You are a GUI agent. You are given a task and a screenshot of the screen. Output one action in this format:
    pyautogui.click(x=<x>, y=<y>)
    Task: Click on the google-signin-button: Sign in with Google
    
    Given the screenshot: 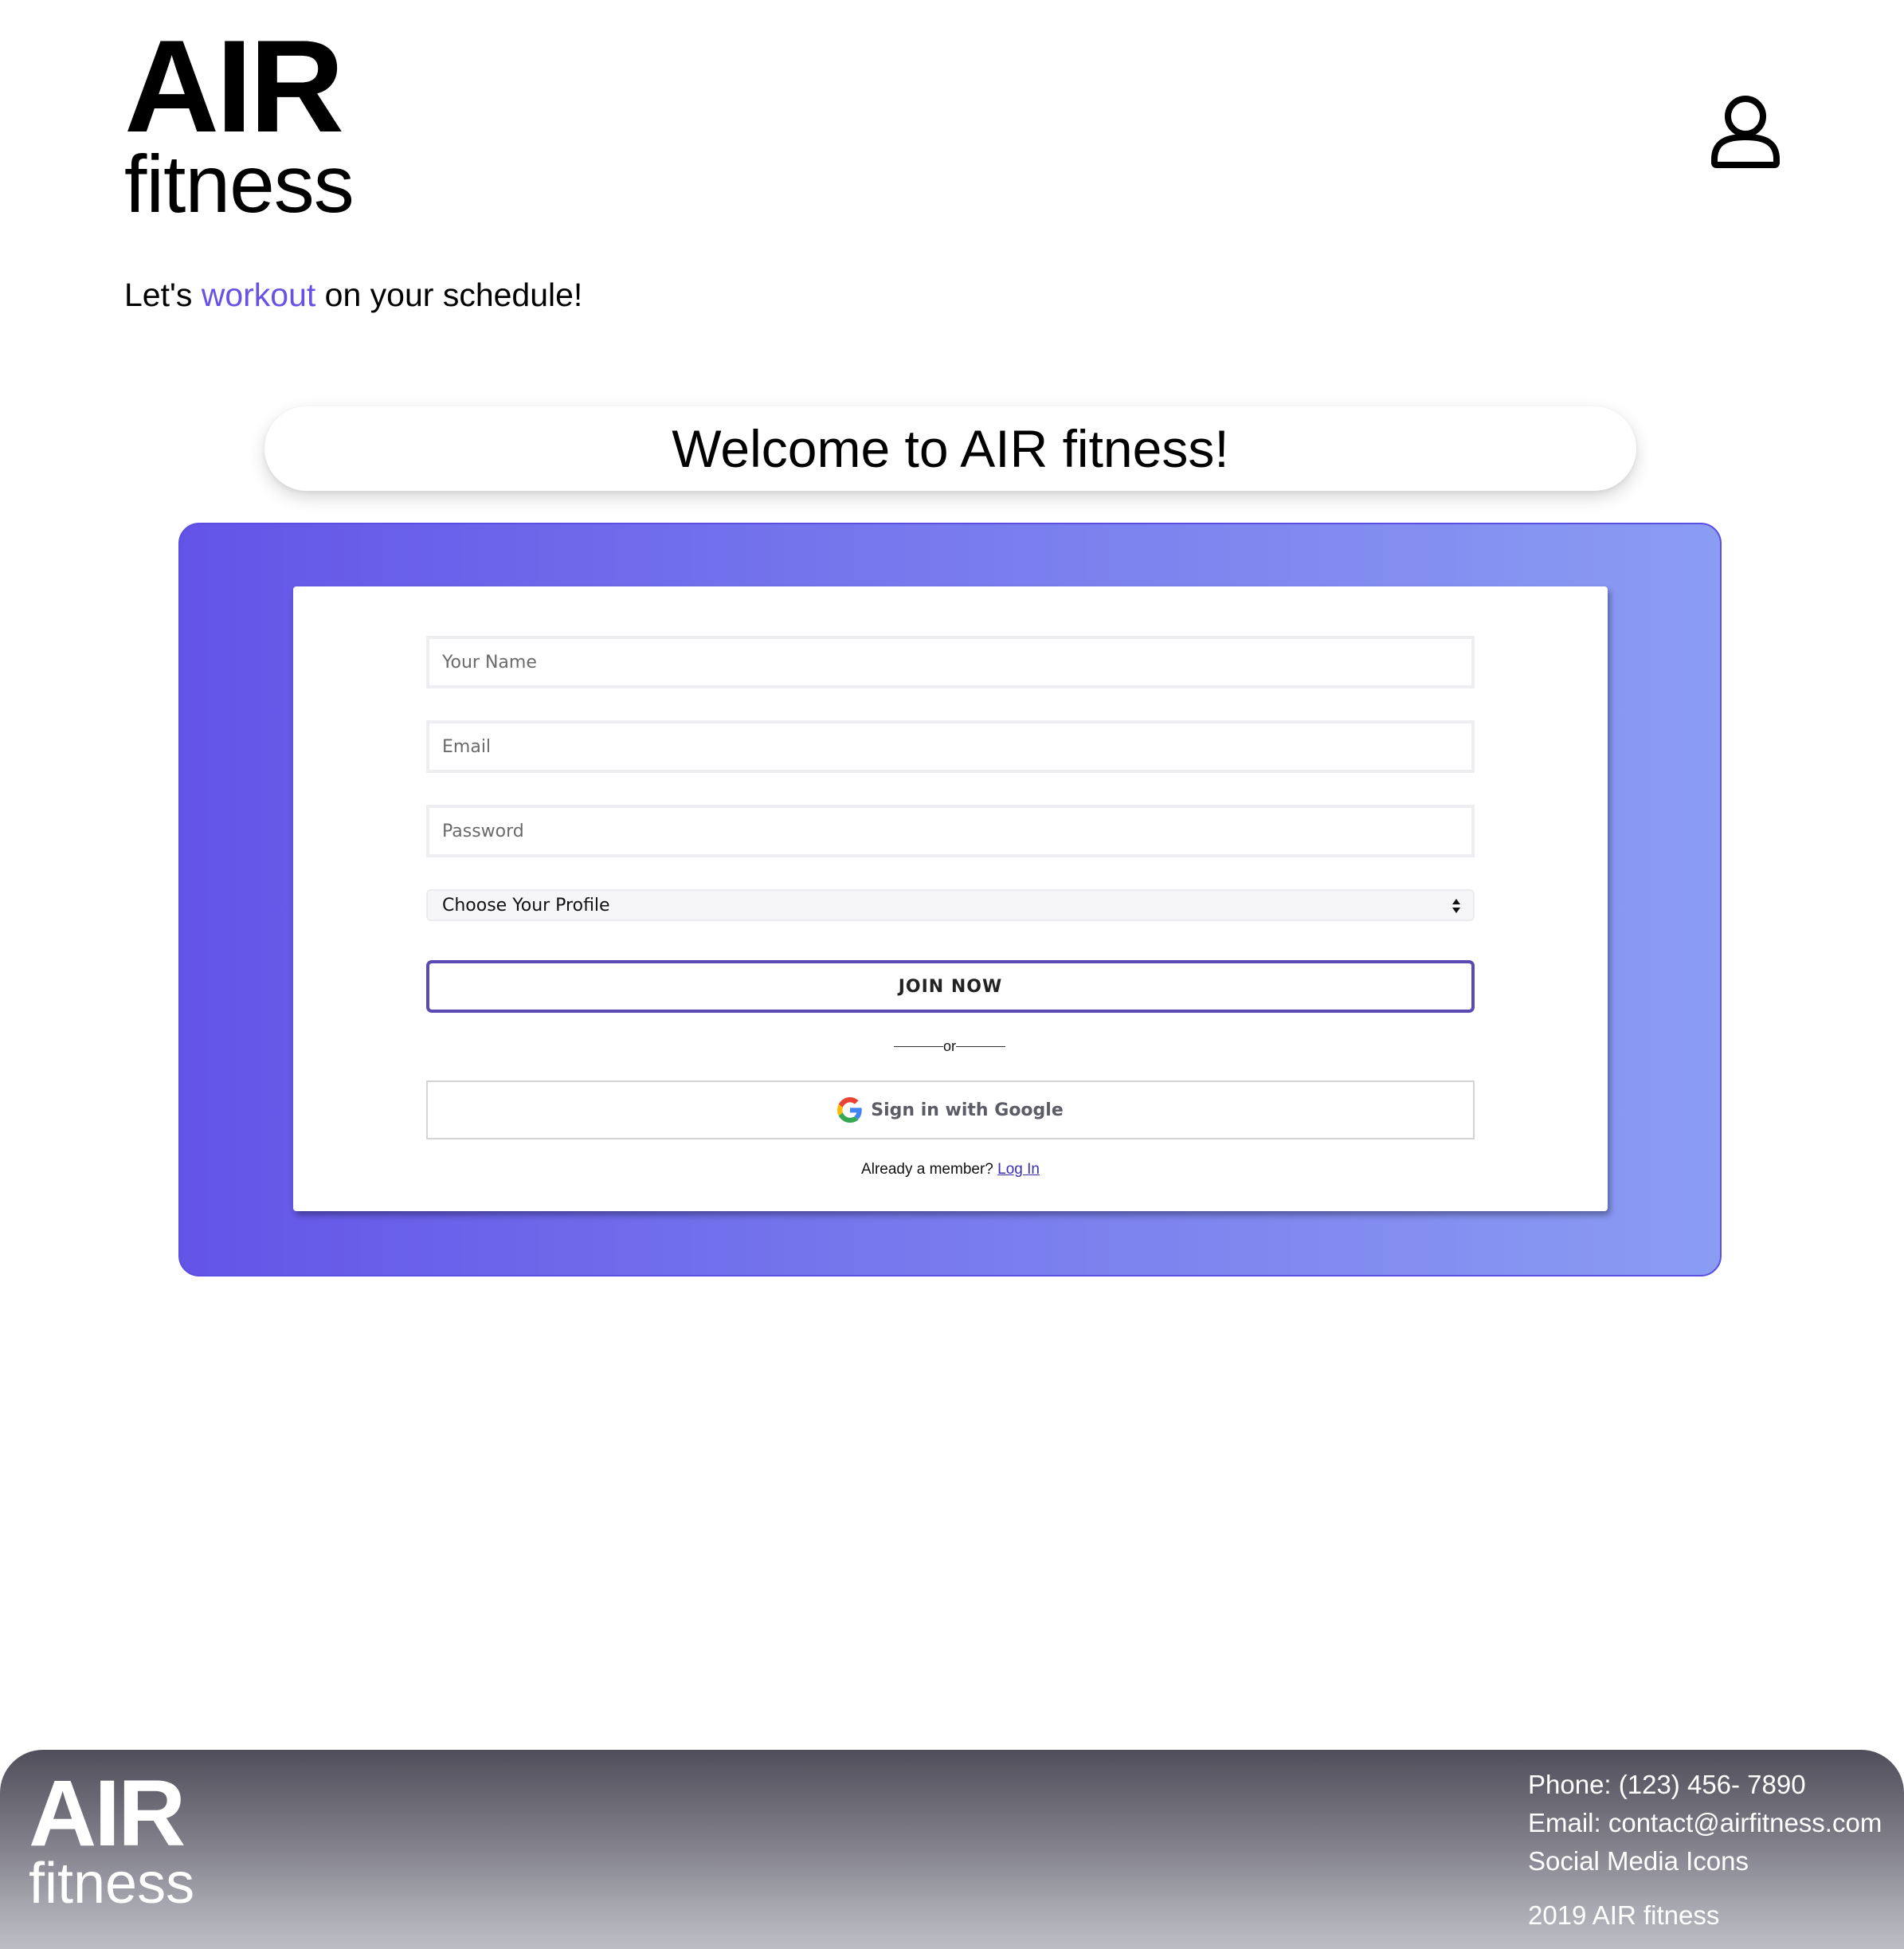 What is the action you would take?
    pyautogui.click(x=950, y=1109)
    